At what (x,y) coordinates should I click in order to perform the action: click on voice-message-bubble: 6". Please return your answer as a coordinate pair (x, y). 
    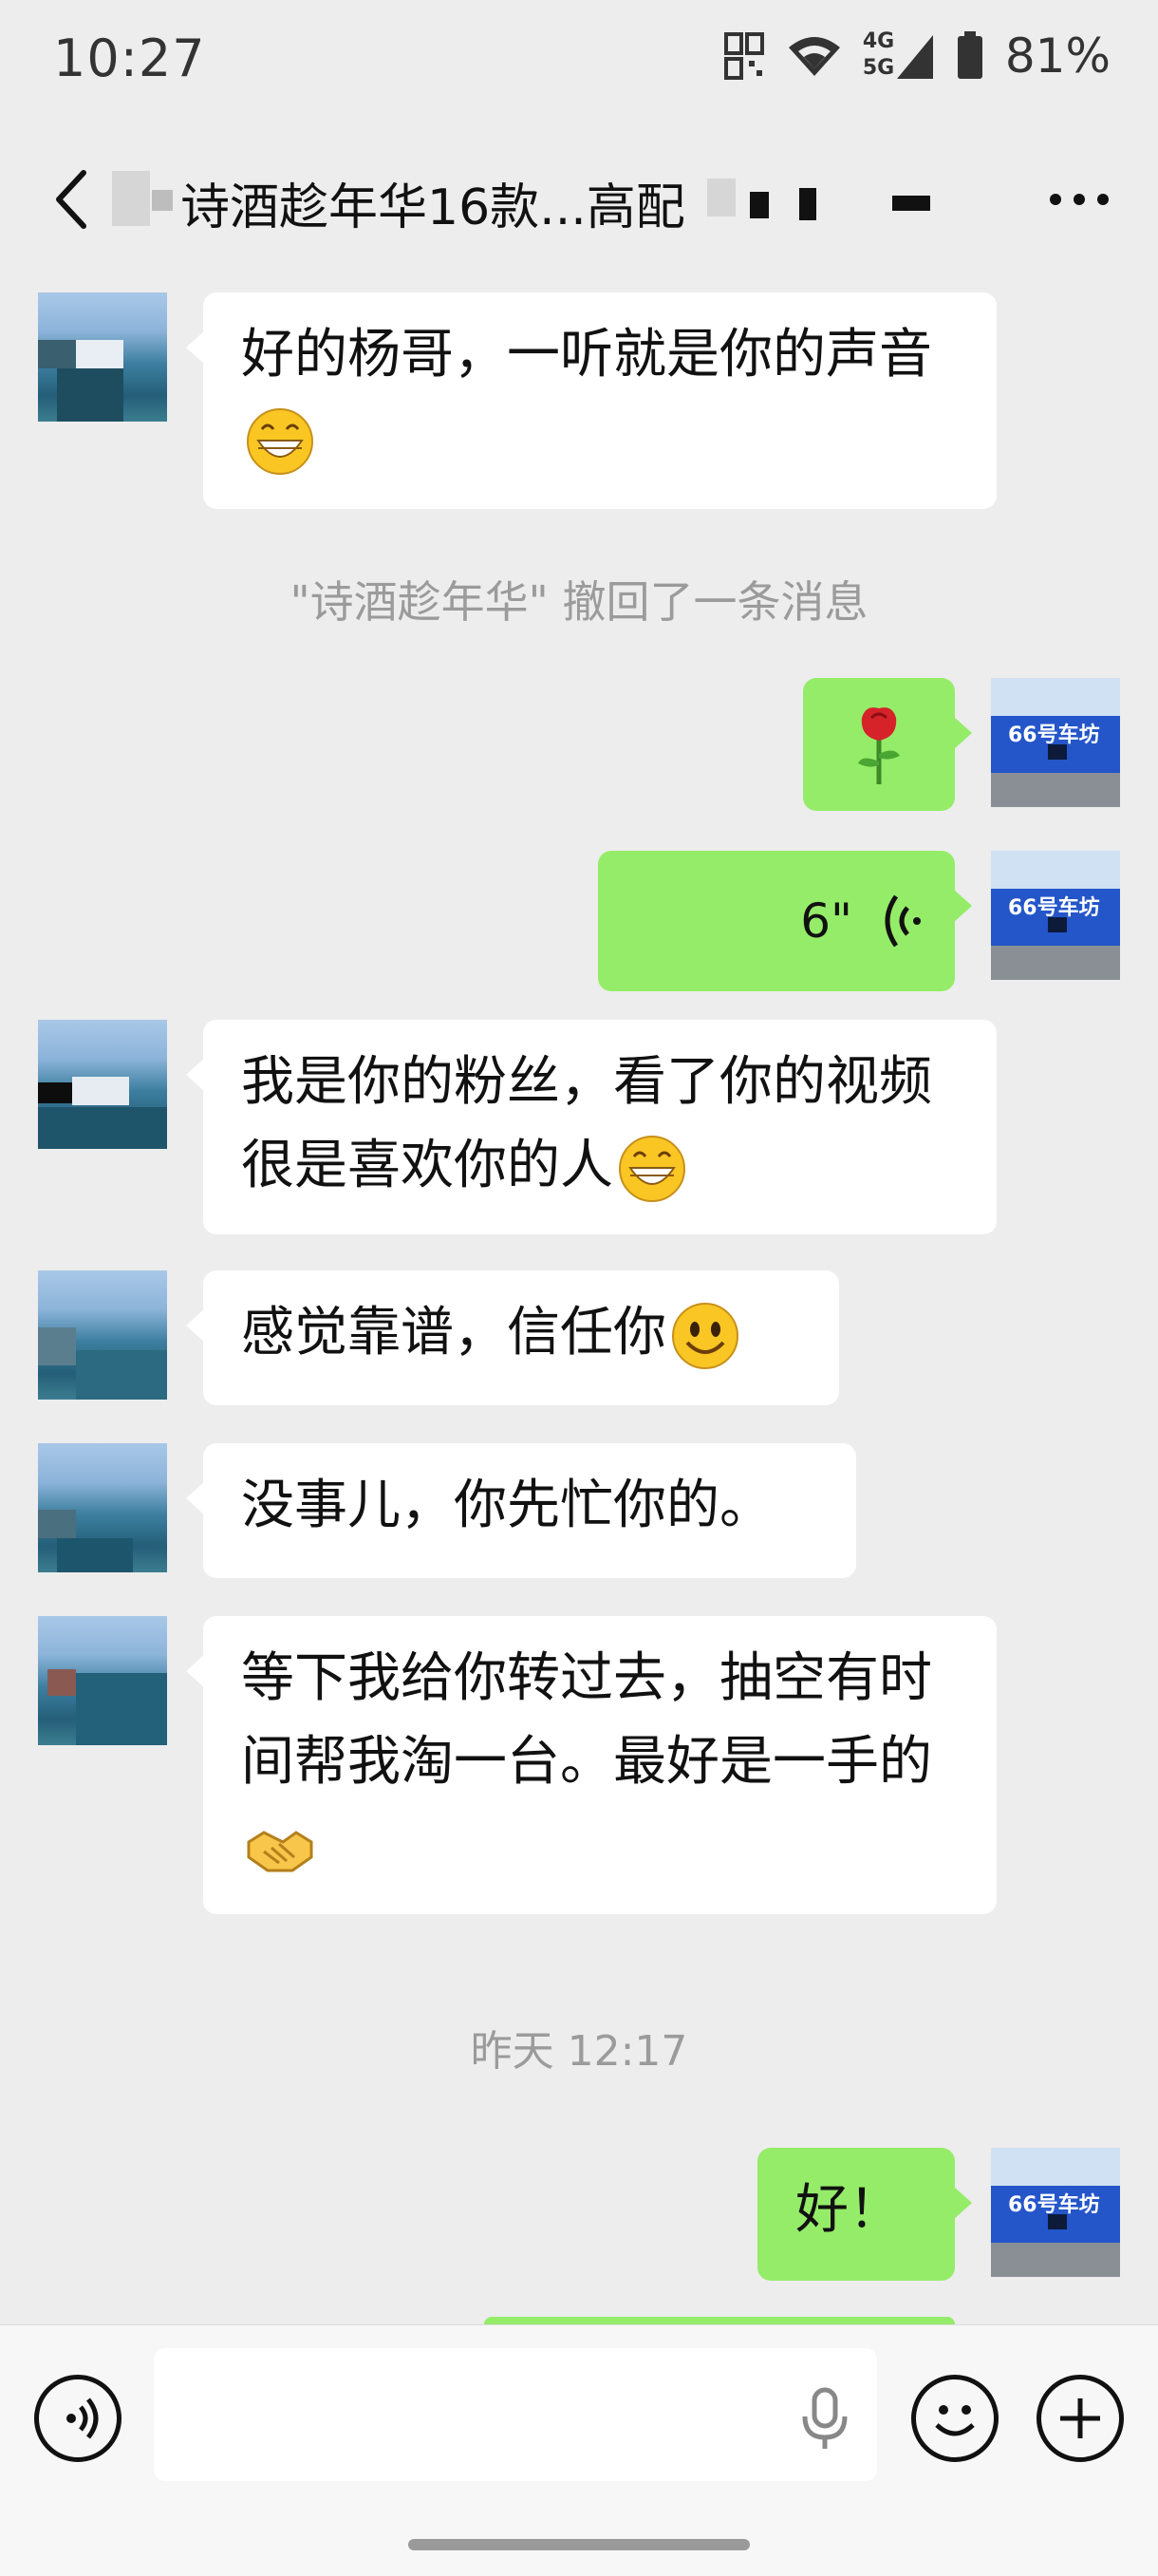
    Looking at the image, I should click on (785, 921).